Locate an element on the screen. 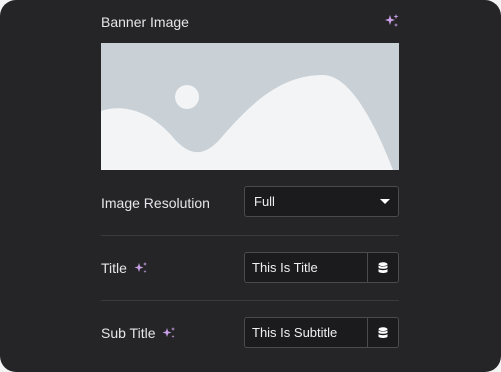  title-field is located at coordinates (321, 267).